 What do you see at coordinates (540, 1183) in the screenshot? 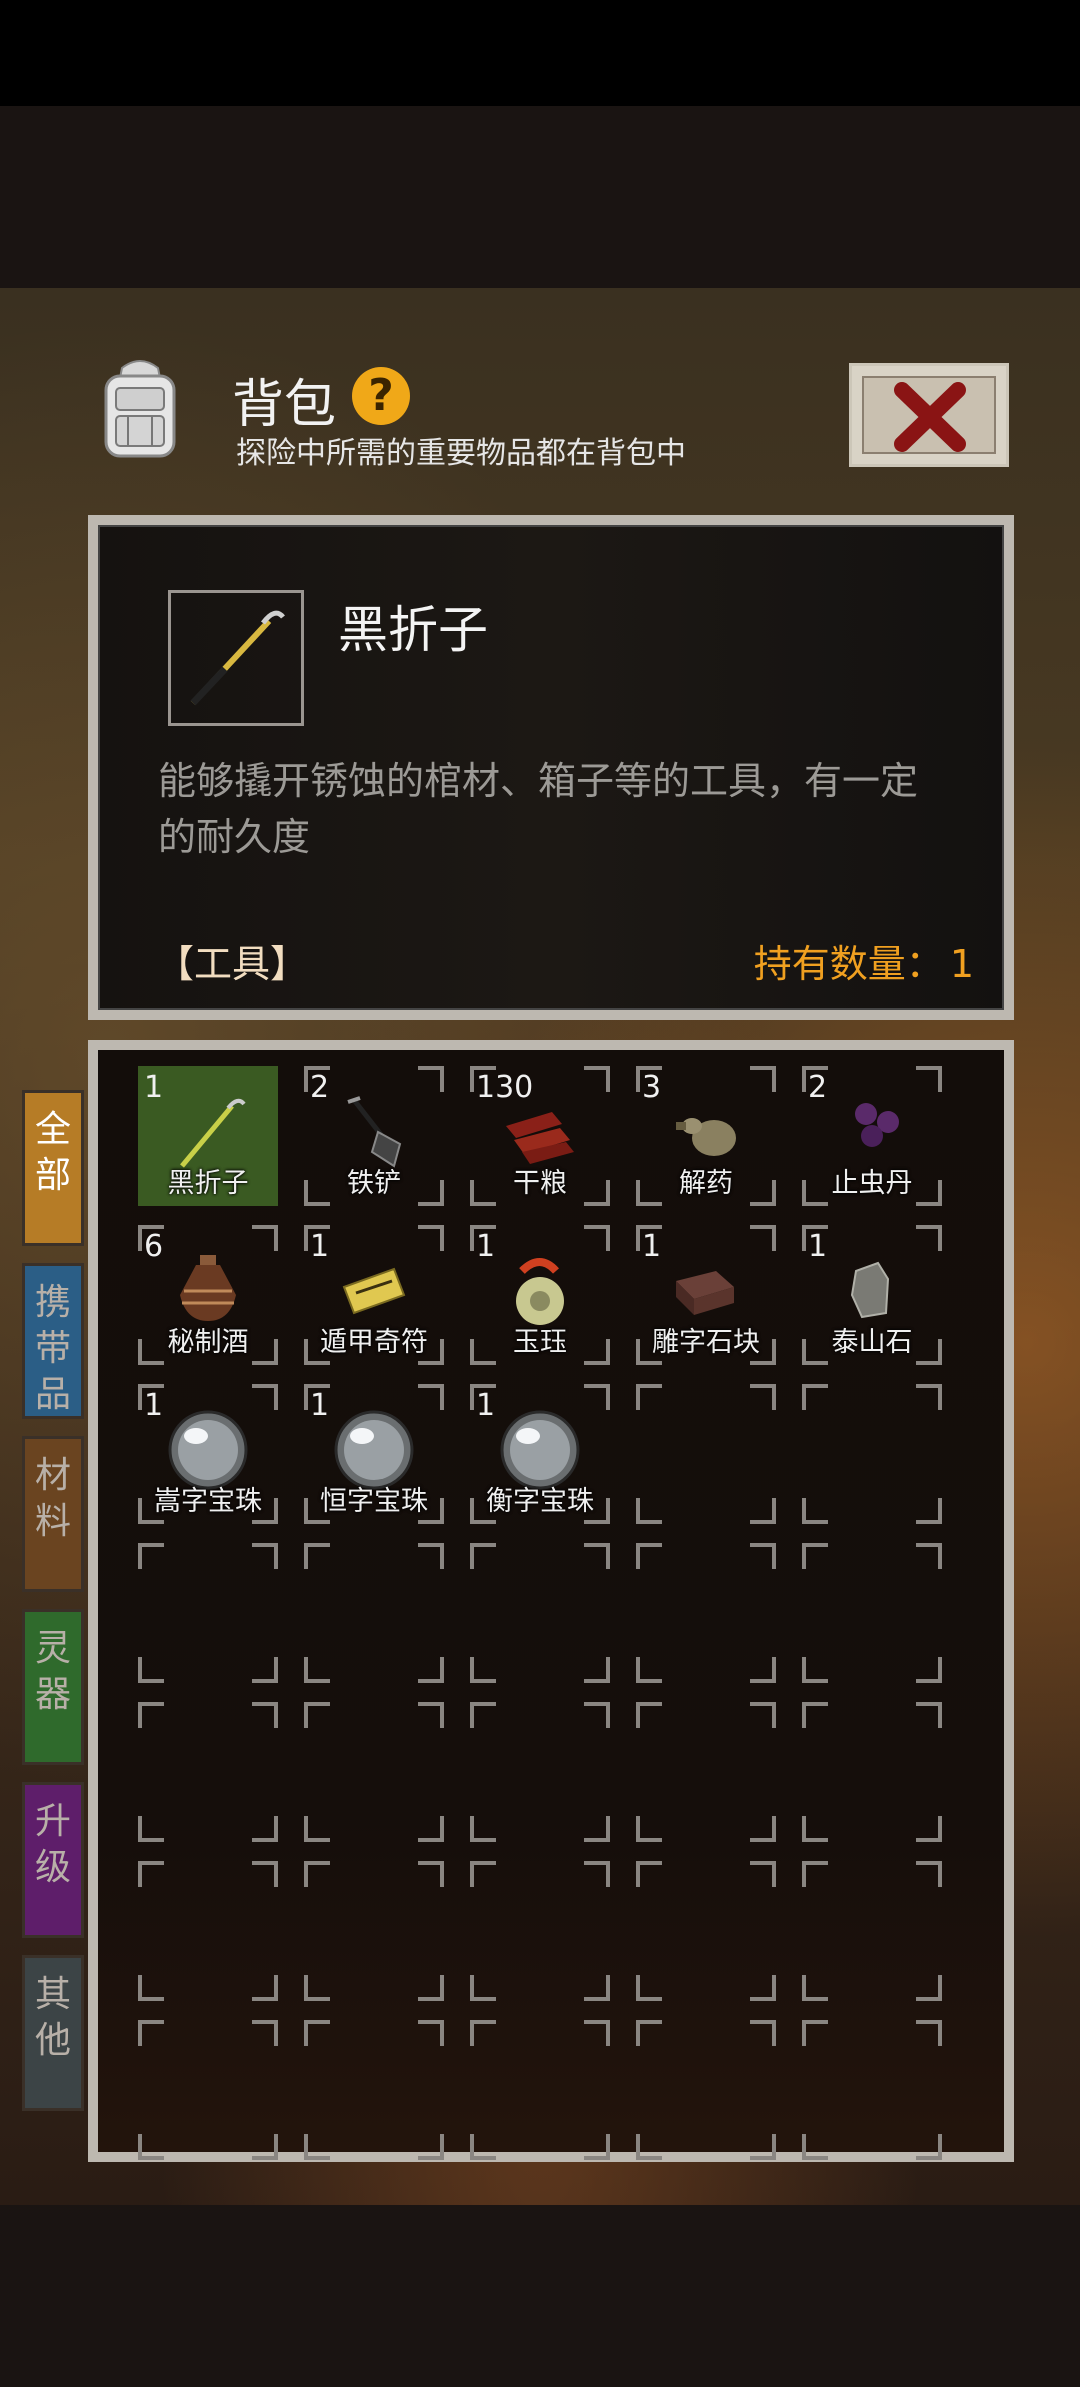
I see `item-label: 干粮` at bounding box center [540, 1183].